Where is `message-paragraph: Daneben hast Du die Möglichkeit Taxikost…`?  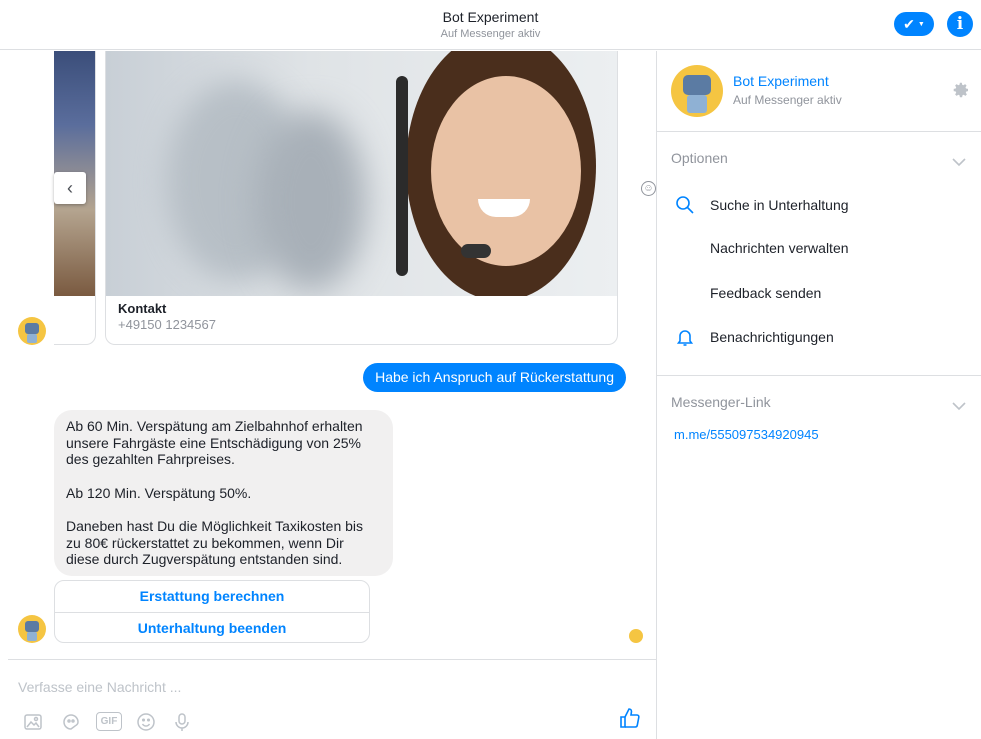
message-paragraph: Daneben hast Du die Möglichkeit Taxikost… is located at coordinates (215, 542).